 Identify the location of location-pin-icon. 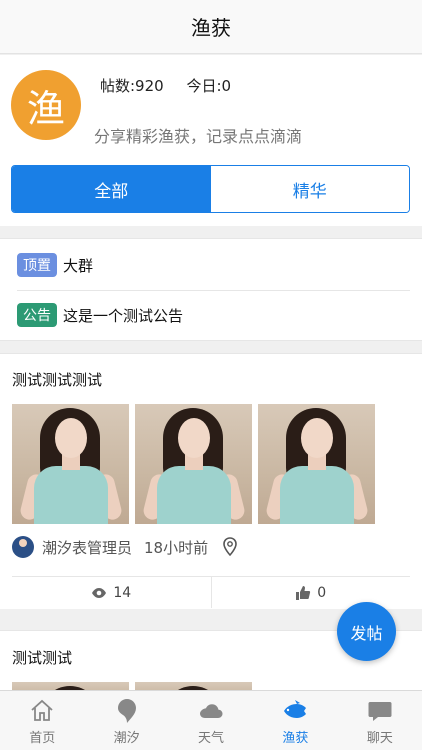
(230, 547).